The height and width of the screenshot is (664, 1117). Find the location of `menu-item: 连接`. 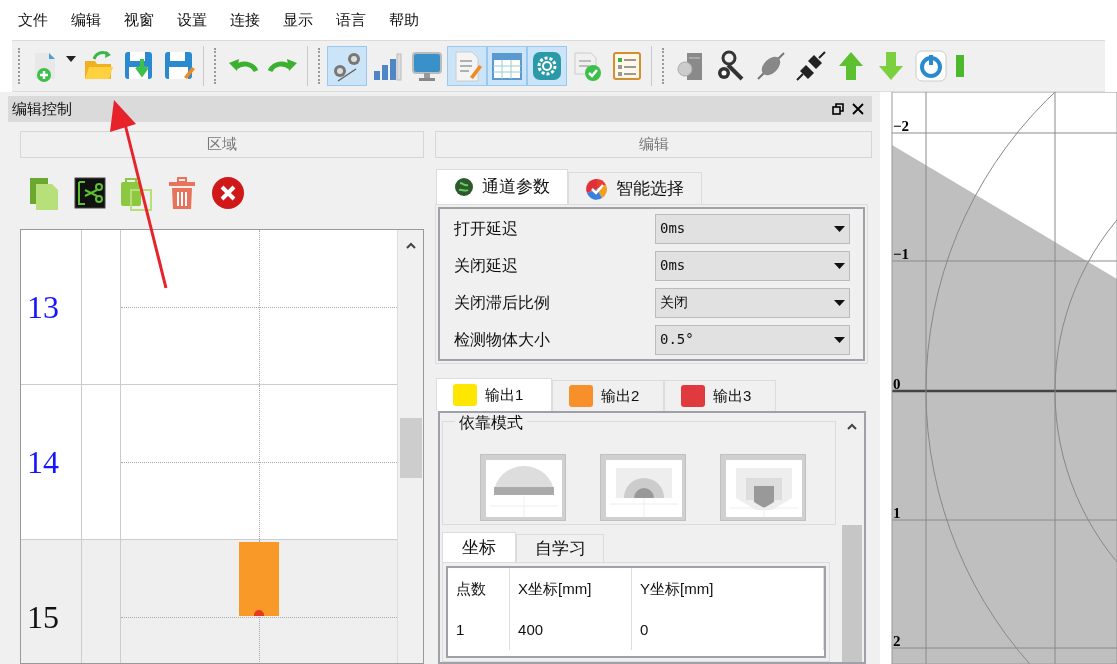

menu-item: 连接 is located at coordinates (245, 20).